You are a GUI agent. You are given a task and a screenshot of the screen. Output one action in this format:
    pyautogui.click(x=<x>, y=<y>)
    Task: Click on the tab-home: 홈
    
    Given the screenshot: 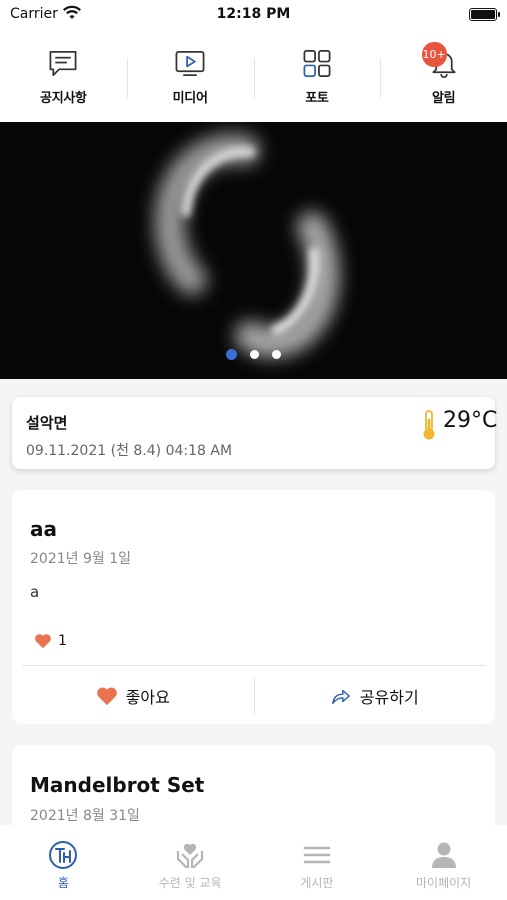 What is the action you would take?
    pyautogui.click(x=63, y=862)
    